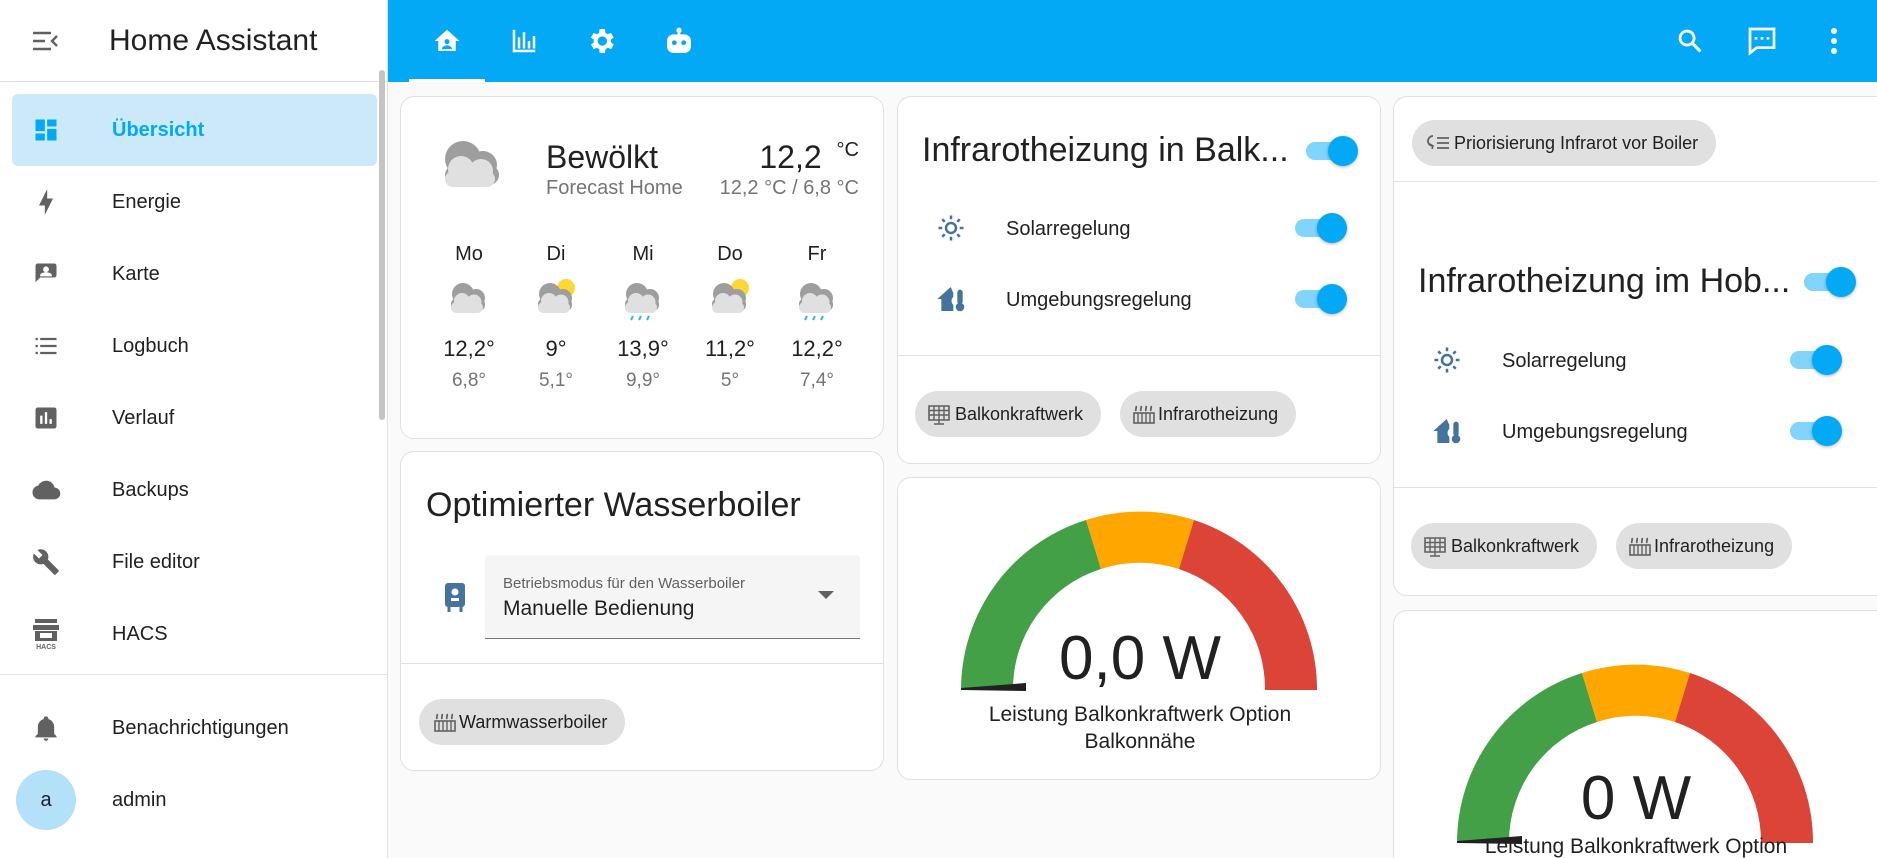 This screenshot has width=1877, height=858. I want to click on chip-priorisierung: Priorisierung Infrarot vor Boiler, so click(1564, 143).